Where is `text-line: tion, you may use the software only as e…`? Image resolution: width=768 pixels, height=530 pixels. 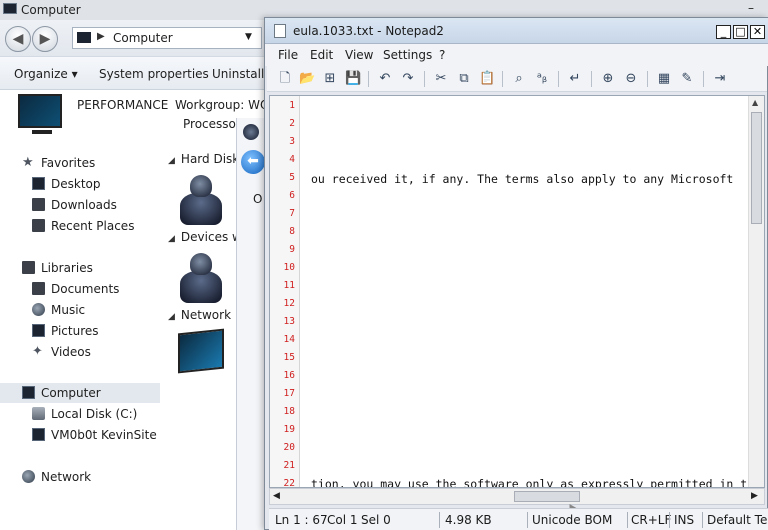 text-line: tion, you may use the software only as e… is located at coordinates (532, 482).